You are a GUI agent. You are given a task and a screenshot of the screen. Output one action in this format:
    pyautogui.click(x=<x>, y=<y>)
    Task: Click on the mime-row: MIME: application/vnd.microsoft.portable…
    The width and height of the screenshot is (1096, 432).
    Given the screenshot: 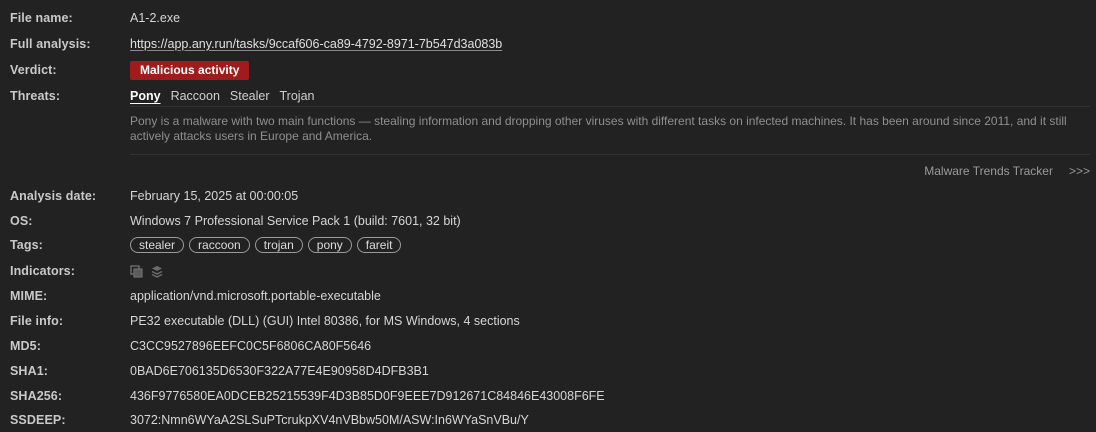 What is the action you would take?
    pyautogui.click(x=550, y=296)
    